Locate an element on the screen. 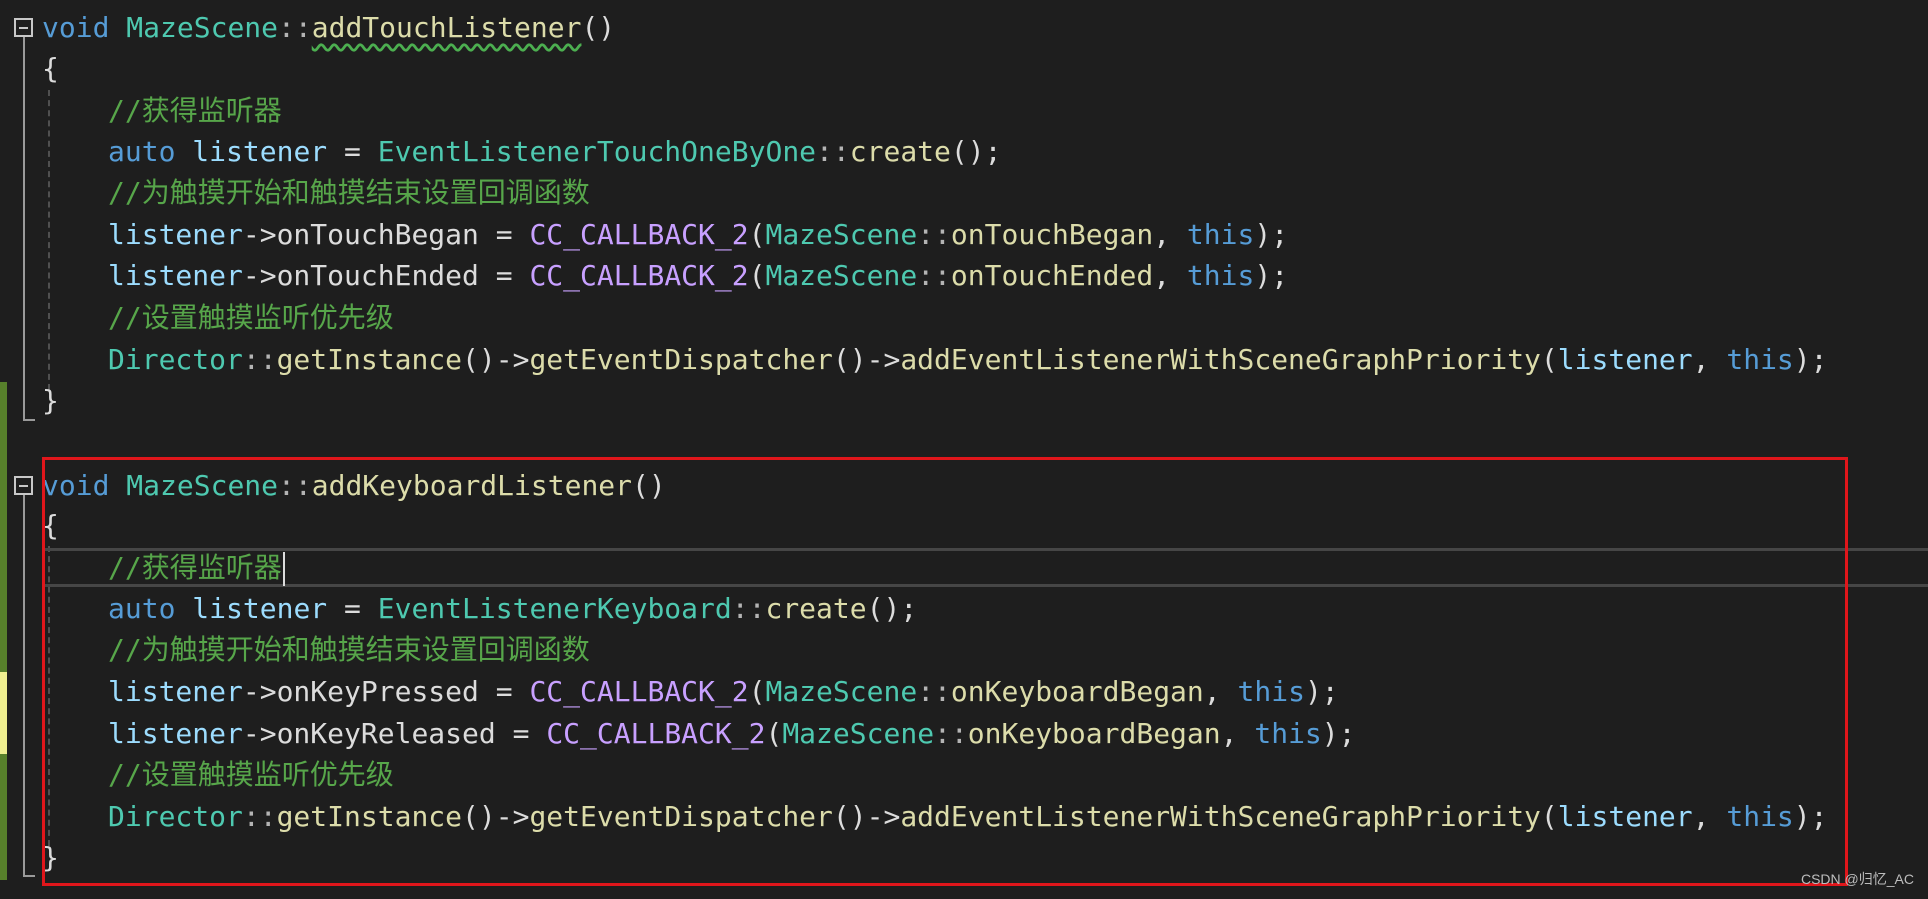 This screenshot has width=1928, height=899. code-line: } is located at coordinates (50, 400).